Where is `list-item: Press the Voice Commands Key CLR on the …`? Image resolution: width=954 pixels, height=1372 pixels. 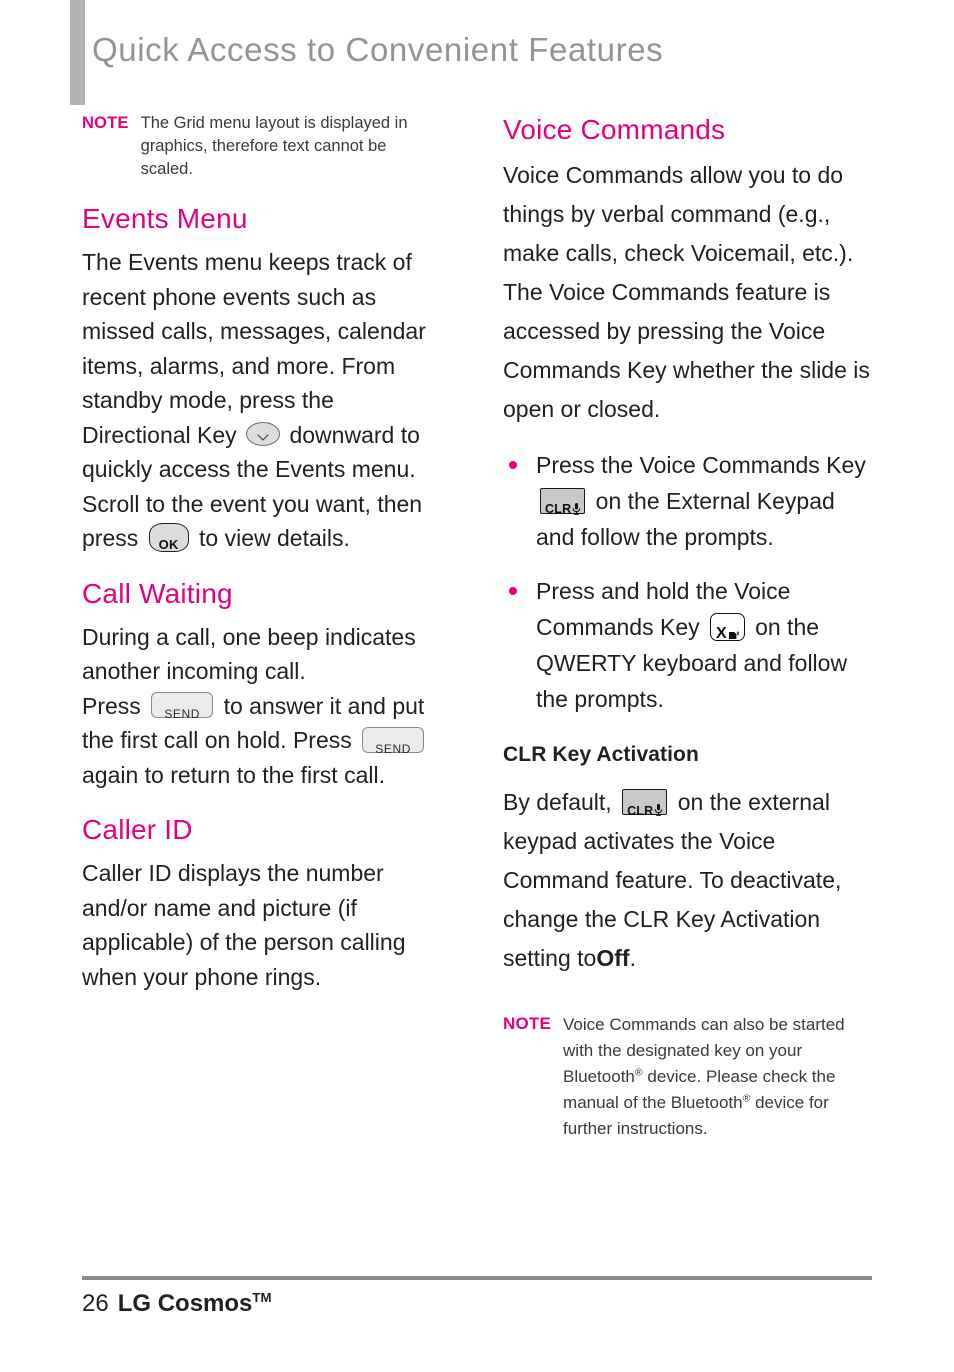
list-item: Press the Voice Commands Key CLR on the … is located at coordinates (689, 501).